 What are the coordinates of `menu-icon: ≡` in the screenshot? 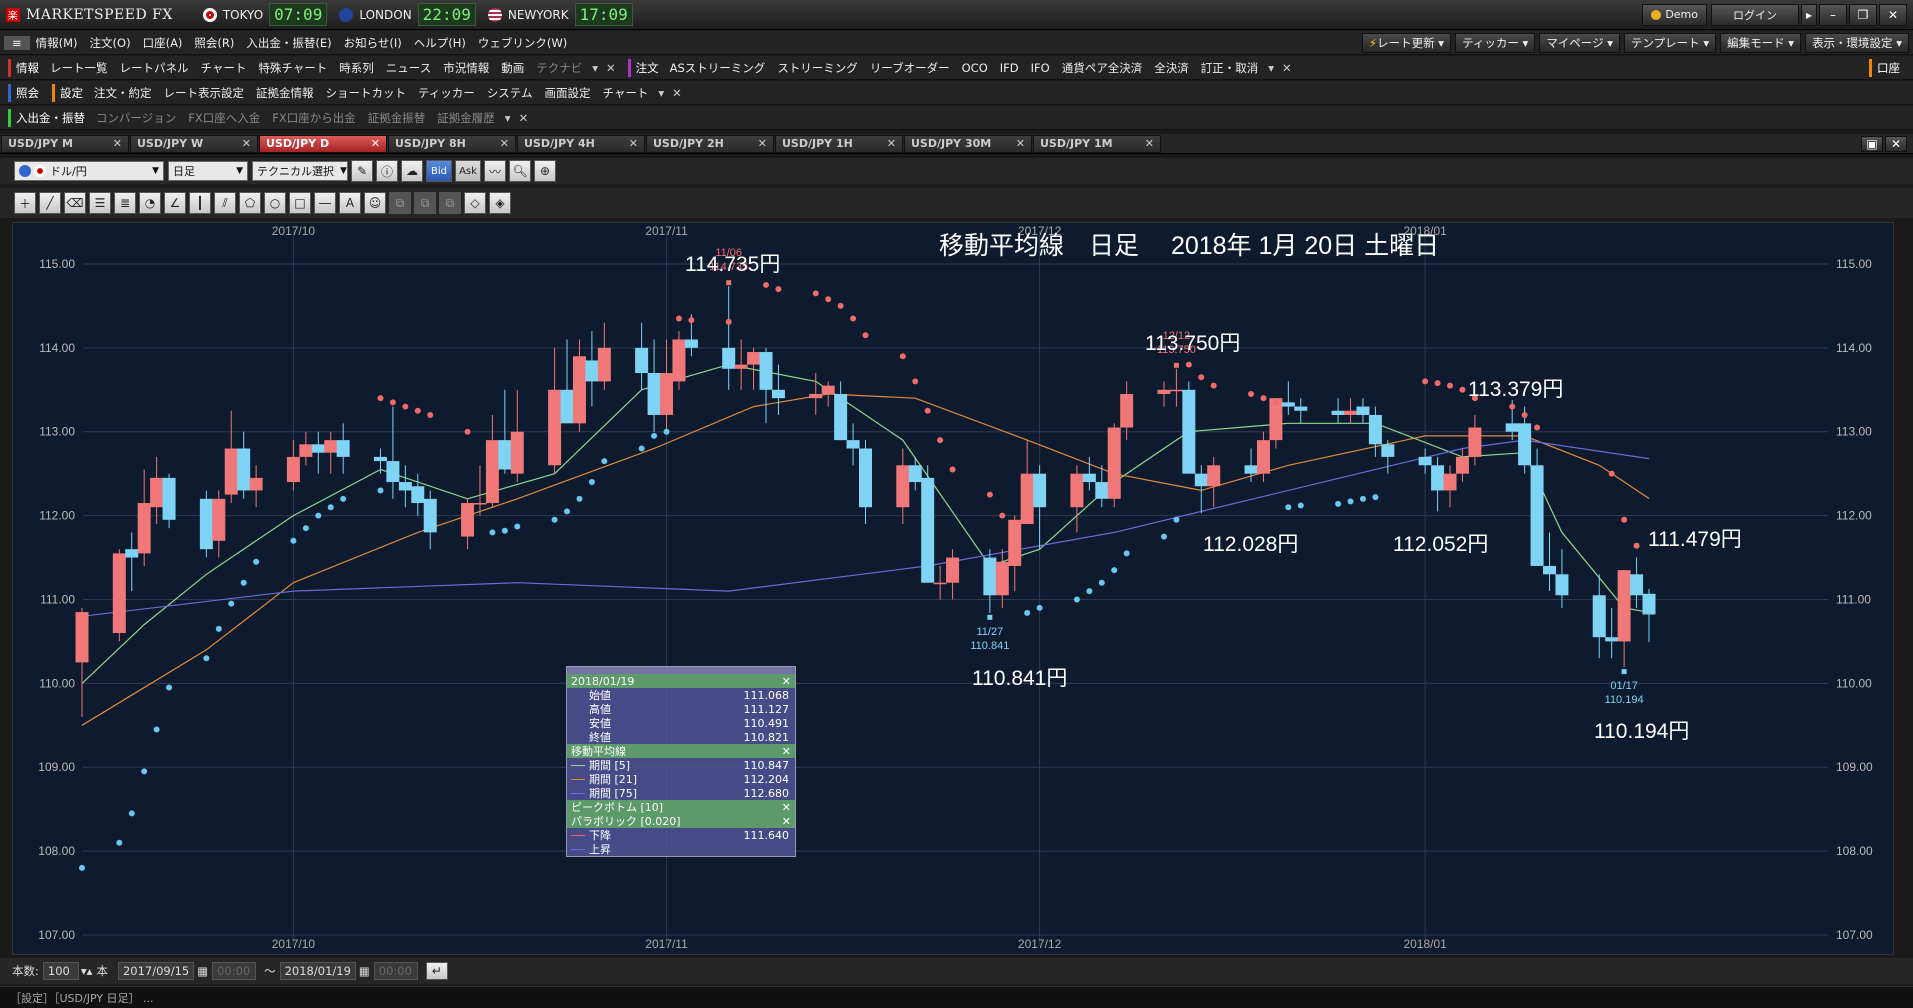 It's located at (17, 42).